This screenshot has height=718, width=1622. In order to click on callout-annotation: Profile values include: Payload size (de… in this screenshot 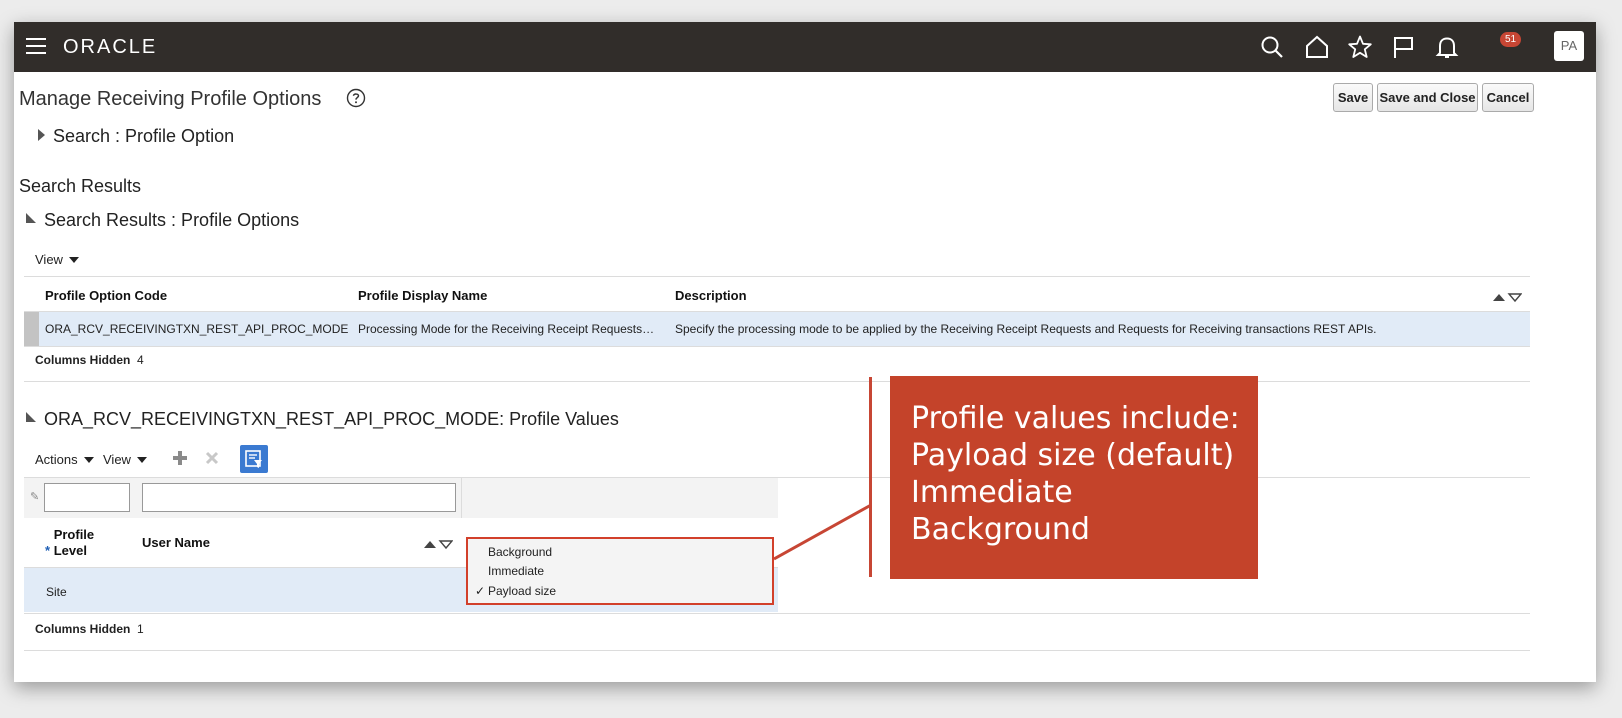, I will do `click(1074, 477)`.